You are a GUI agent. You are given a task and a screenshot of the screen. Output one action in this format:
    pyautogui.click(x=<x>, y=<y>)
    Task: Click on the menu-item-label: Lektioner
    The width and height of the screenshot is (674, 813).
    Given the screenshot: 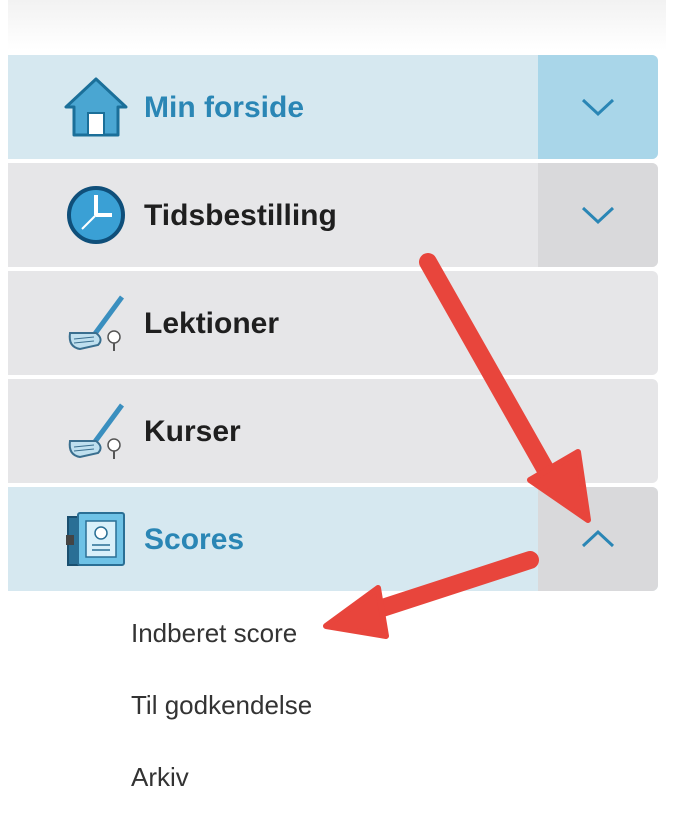 What is the action you would take?
    pyautogui.click(x=212, y=323)
    